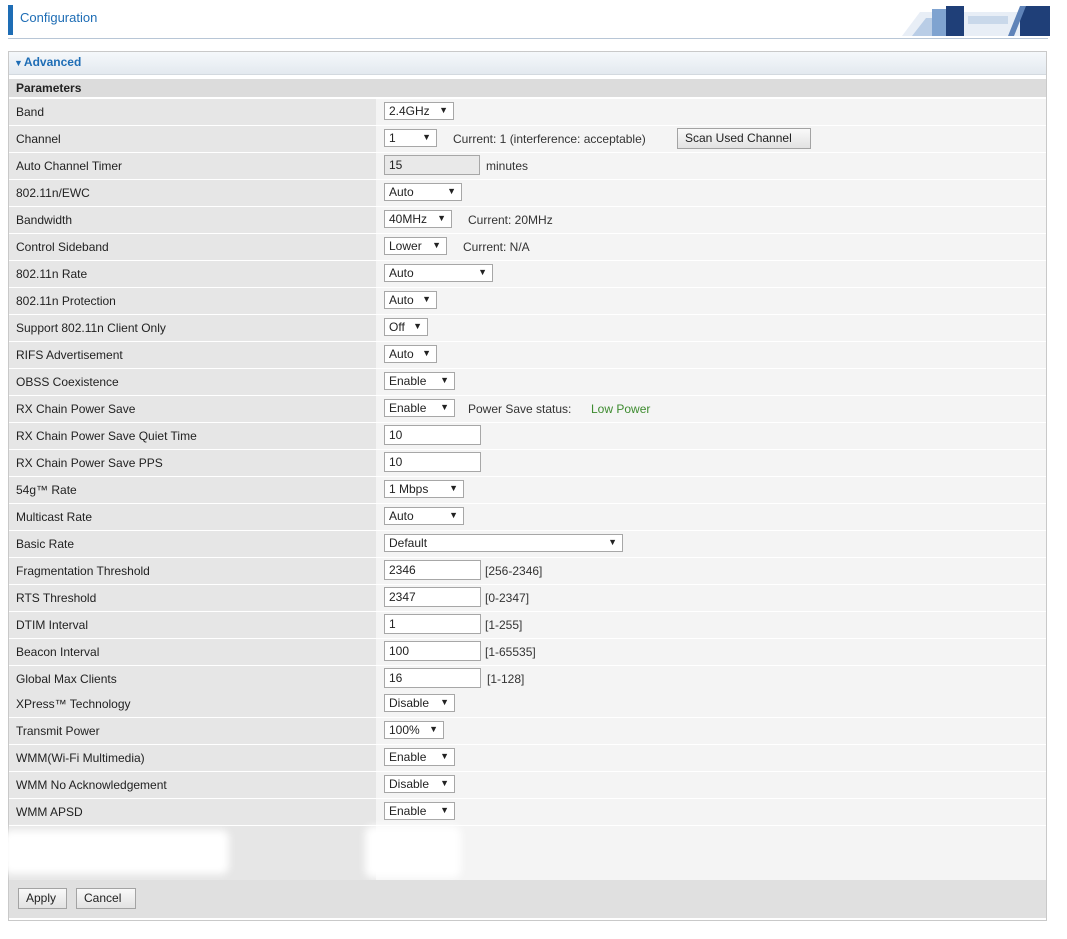 This screenshot has width=1067, height=939. Describe the element at coordinates (192, 517) in the screenshot. I see `label-cell: Multicast Rate` at that location.